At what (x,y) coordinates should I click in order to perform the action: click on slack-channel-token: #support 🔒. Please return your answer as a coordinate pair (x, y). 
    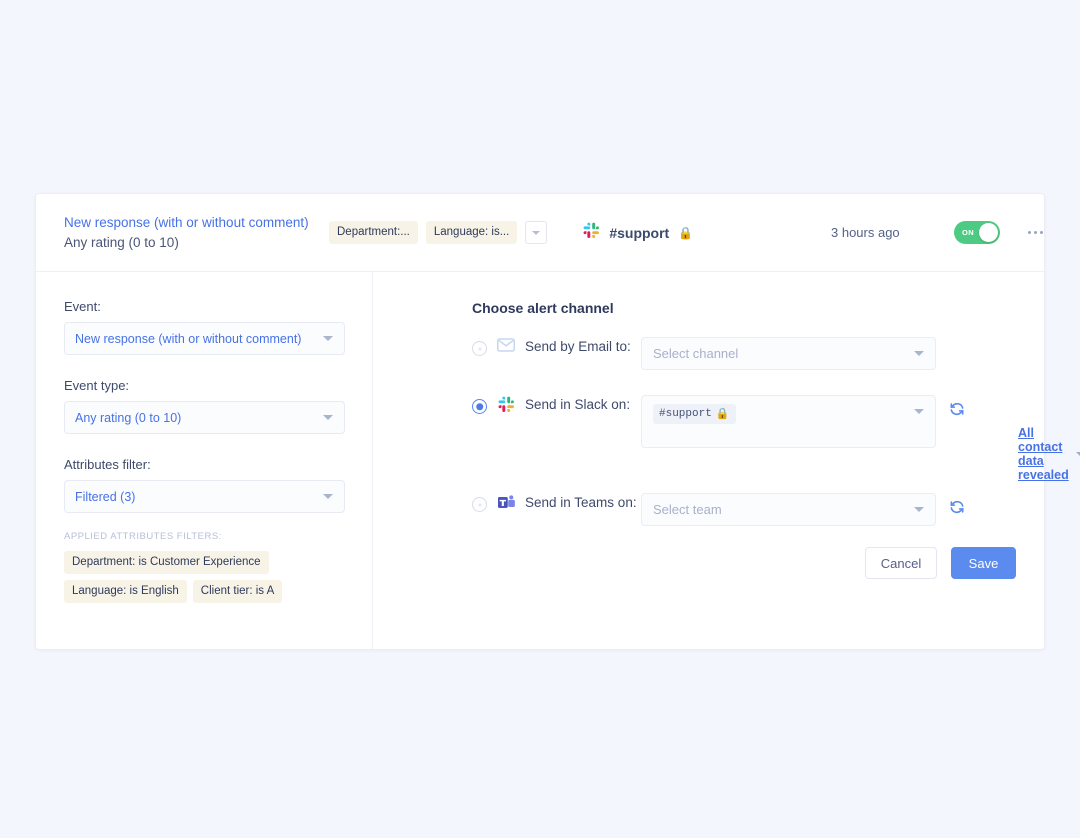
    Looking at the image, I should click on (694, 414).